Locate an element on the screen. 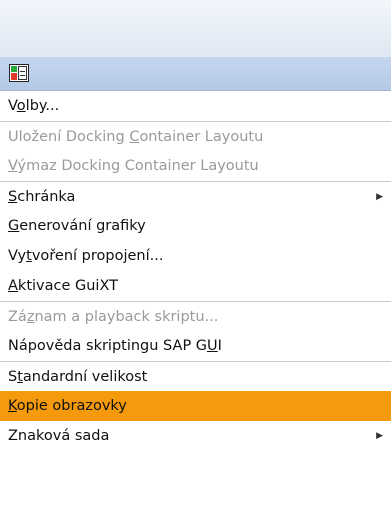 The image size is (391, 520). mnemonic-letter: K is located at coordinates (12, 406).